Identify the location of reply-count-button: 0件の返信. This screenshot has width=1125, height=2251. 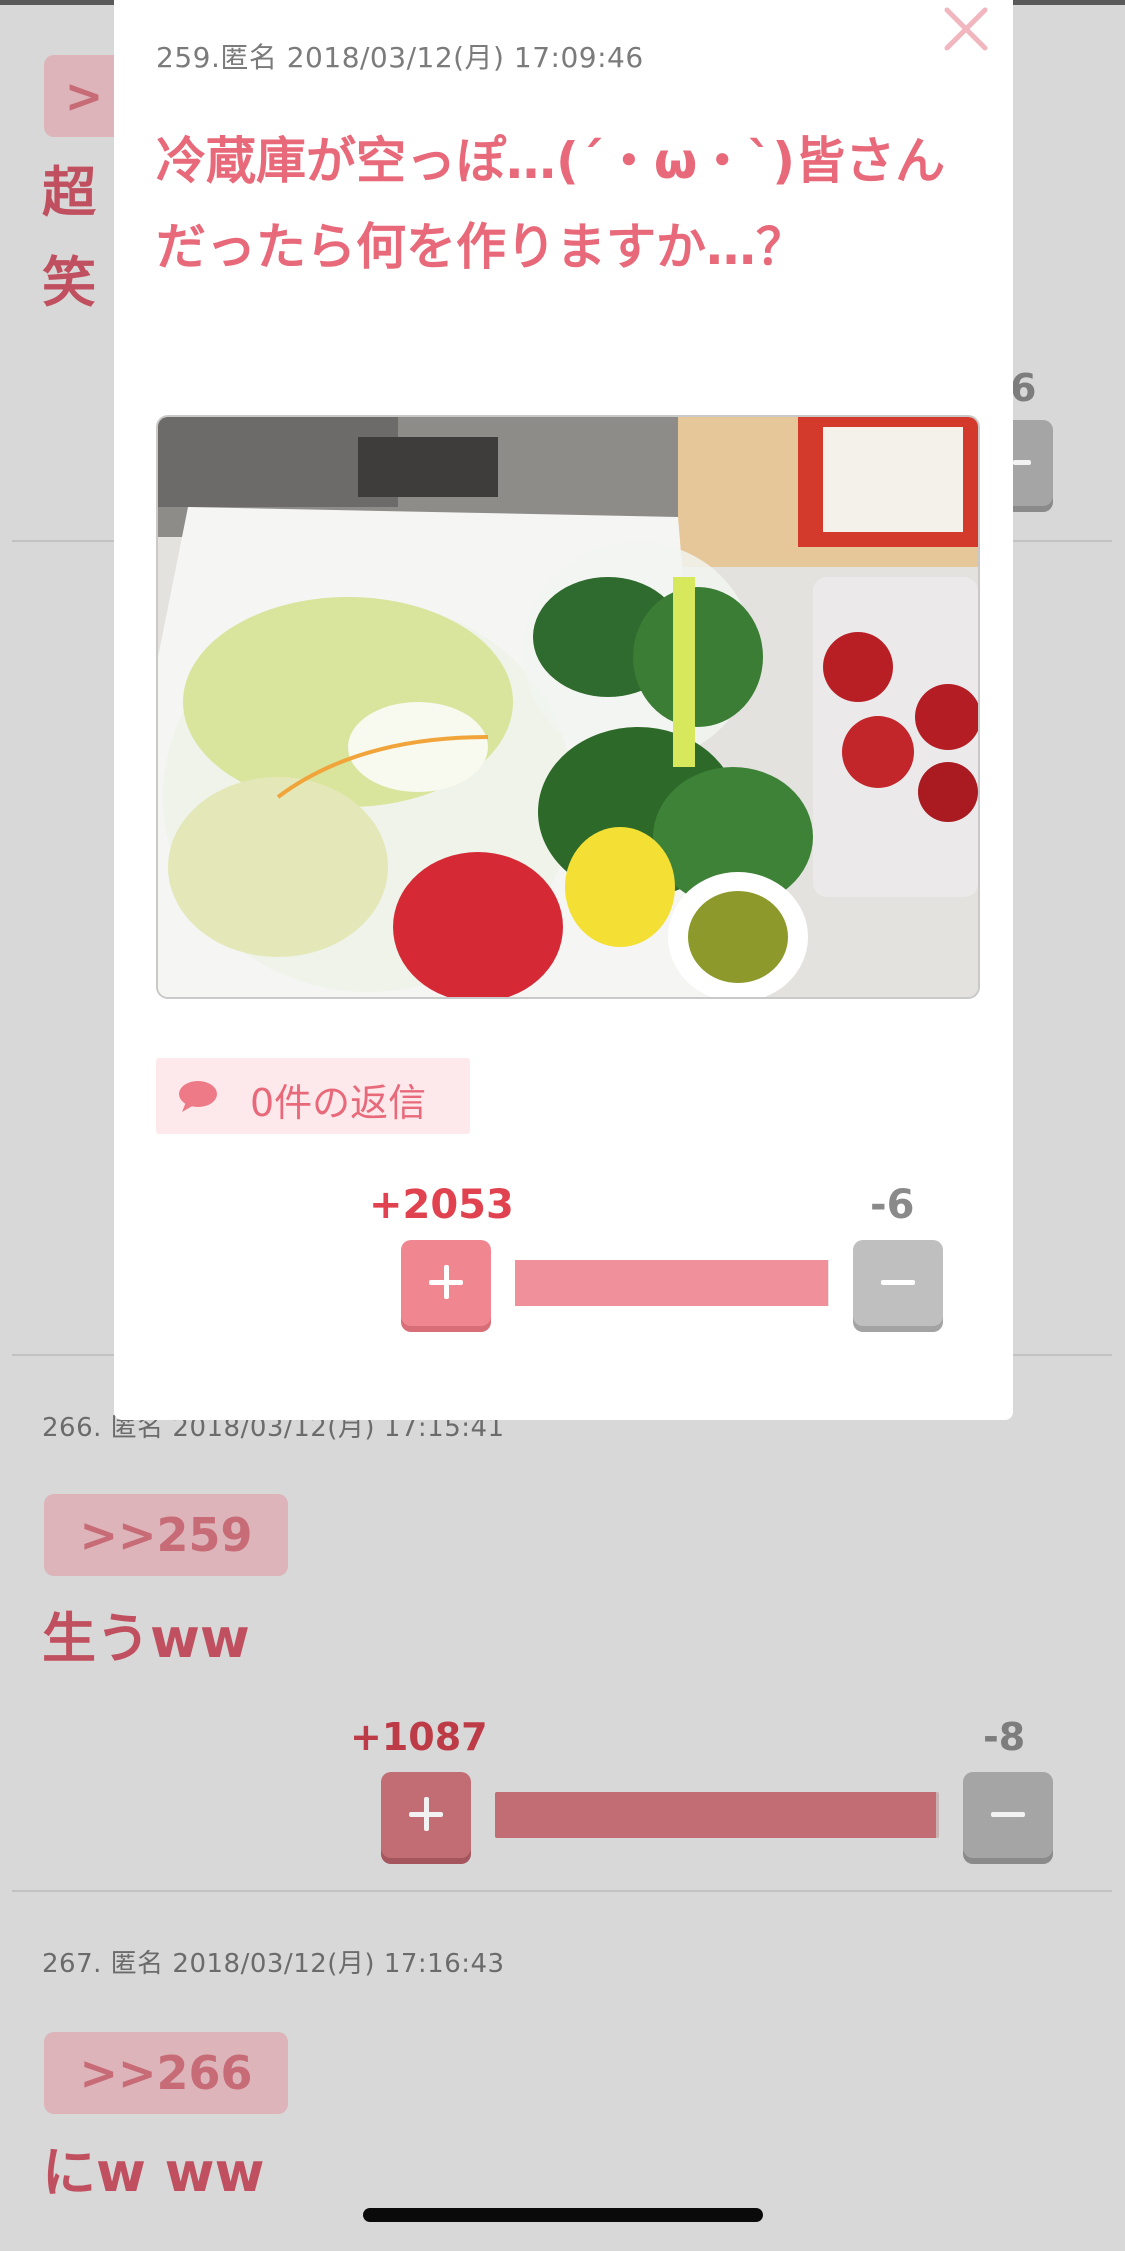
(313, 1096).